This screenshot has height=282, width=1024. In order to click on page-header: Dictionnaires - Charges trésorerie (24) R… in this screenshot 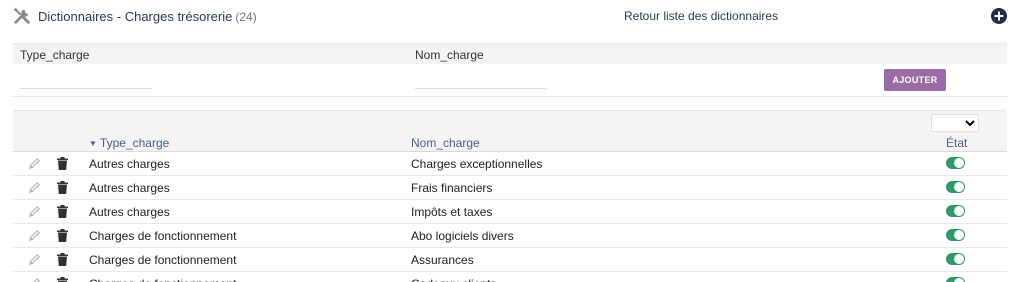, I will do `click(512, 17)`.